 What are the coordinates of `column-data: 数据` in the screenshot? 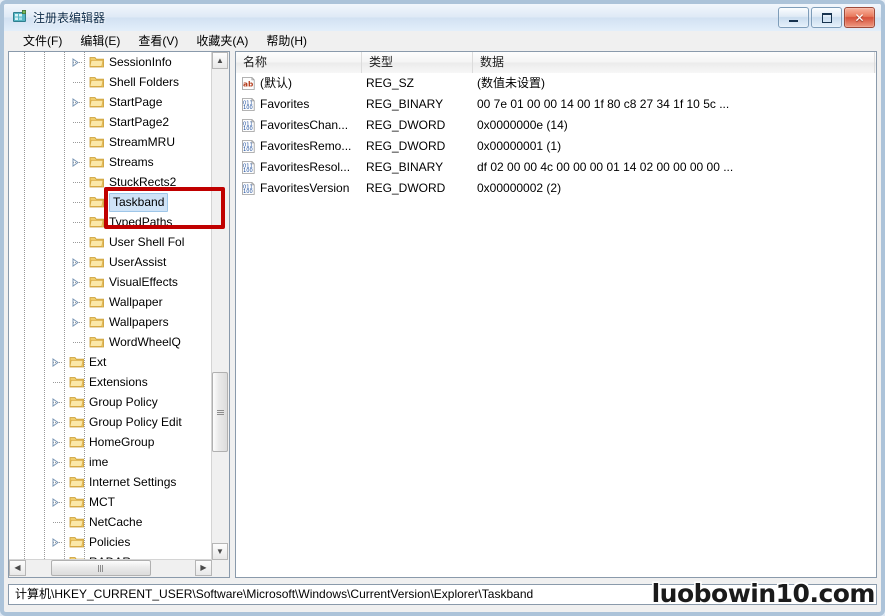 It's located at (674, 62).